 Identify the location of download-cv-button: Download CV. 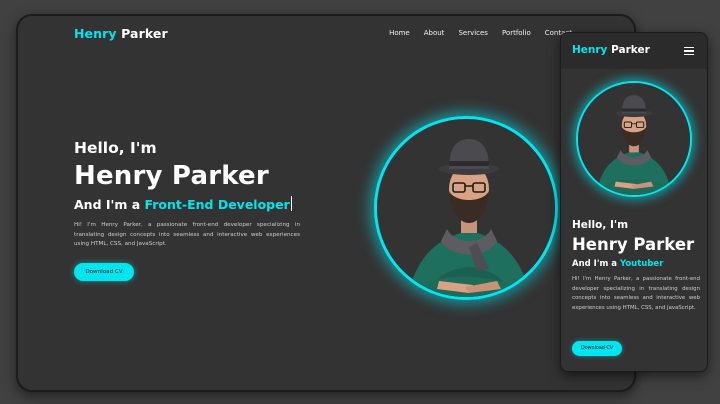
(104, 272).